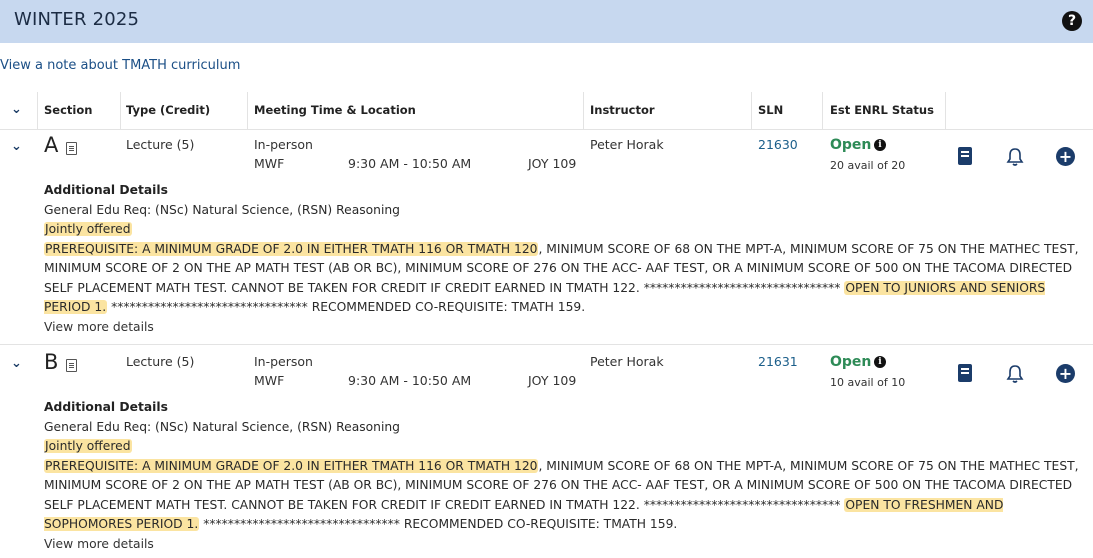  What do you see at coordinates (51, 145) in the screenshot?
I see `section-letter: A` at bounding box center [51, 145].